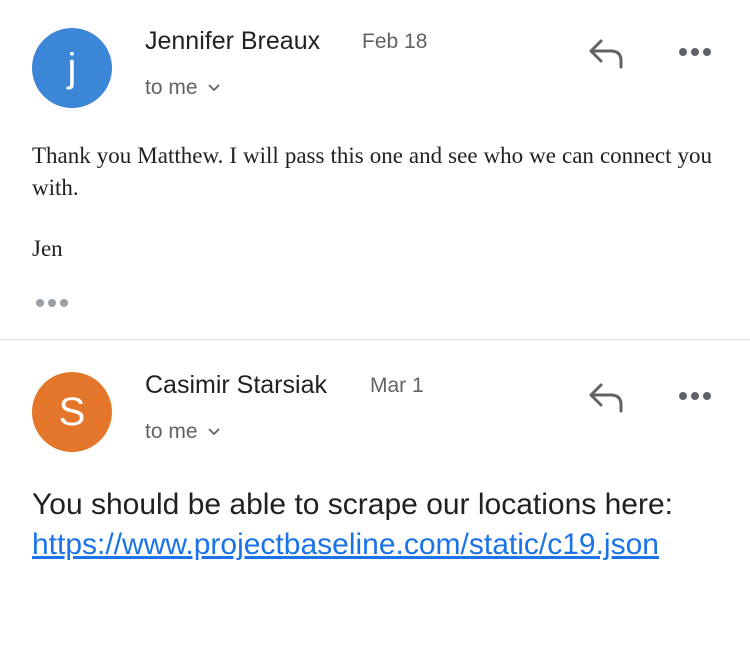  Describe the element at coordinates (52, 303) in the screenshot. I see `show-trimmed-content-icon` at that location.